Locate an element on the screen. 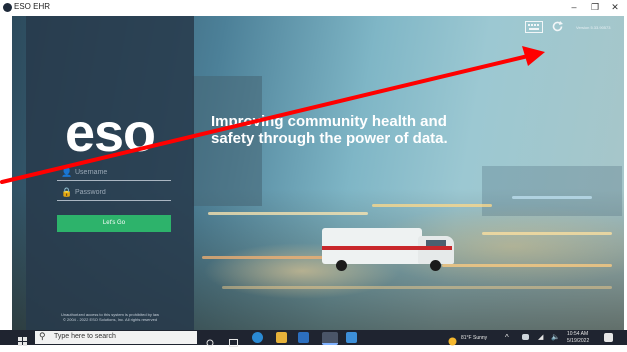 The height and width of the screenshot is (352, 627). password-field: 🔒 is located at coordinates (114, 193).